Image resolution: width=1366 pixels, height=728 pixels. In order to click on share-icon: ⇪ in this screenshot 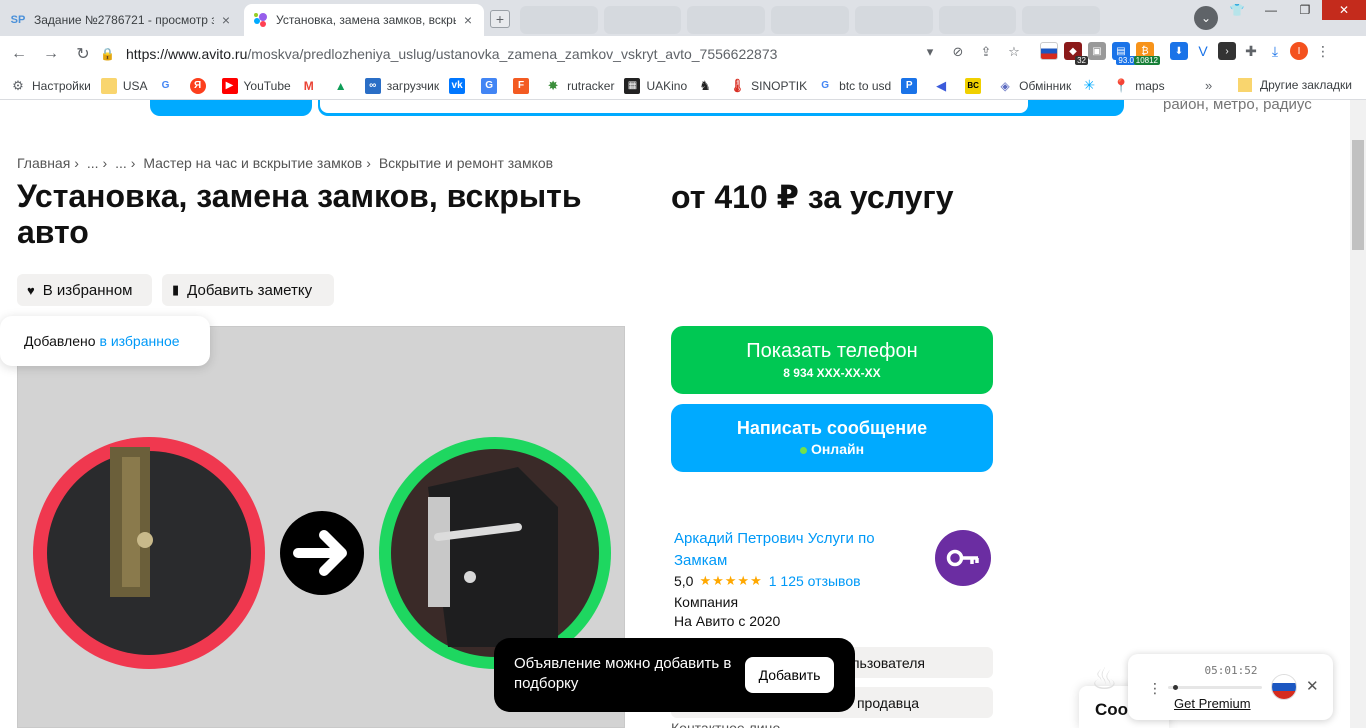, I will do `click(986, 52)`.